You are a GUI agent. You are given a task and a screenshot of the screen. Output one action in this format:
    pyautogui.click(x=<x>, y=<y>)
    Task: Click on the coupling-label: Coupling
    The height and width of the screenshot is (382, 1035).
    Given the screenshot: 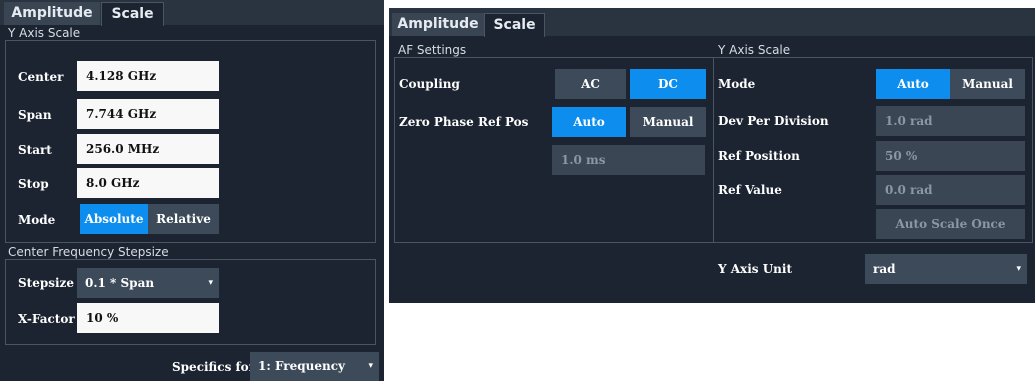 What is the action you would take?
    pyautogui.click(x=429, y=84)
    